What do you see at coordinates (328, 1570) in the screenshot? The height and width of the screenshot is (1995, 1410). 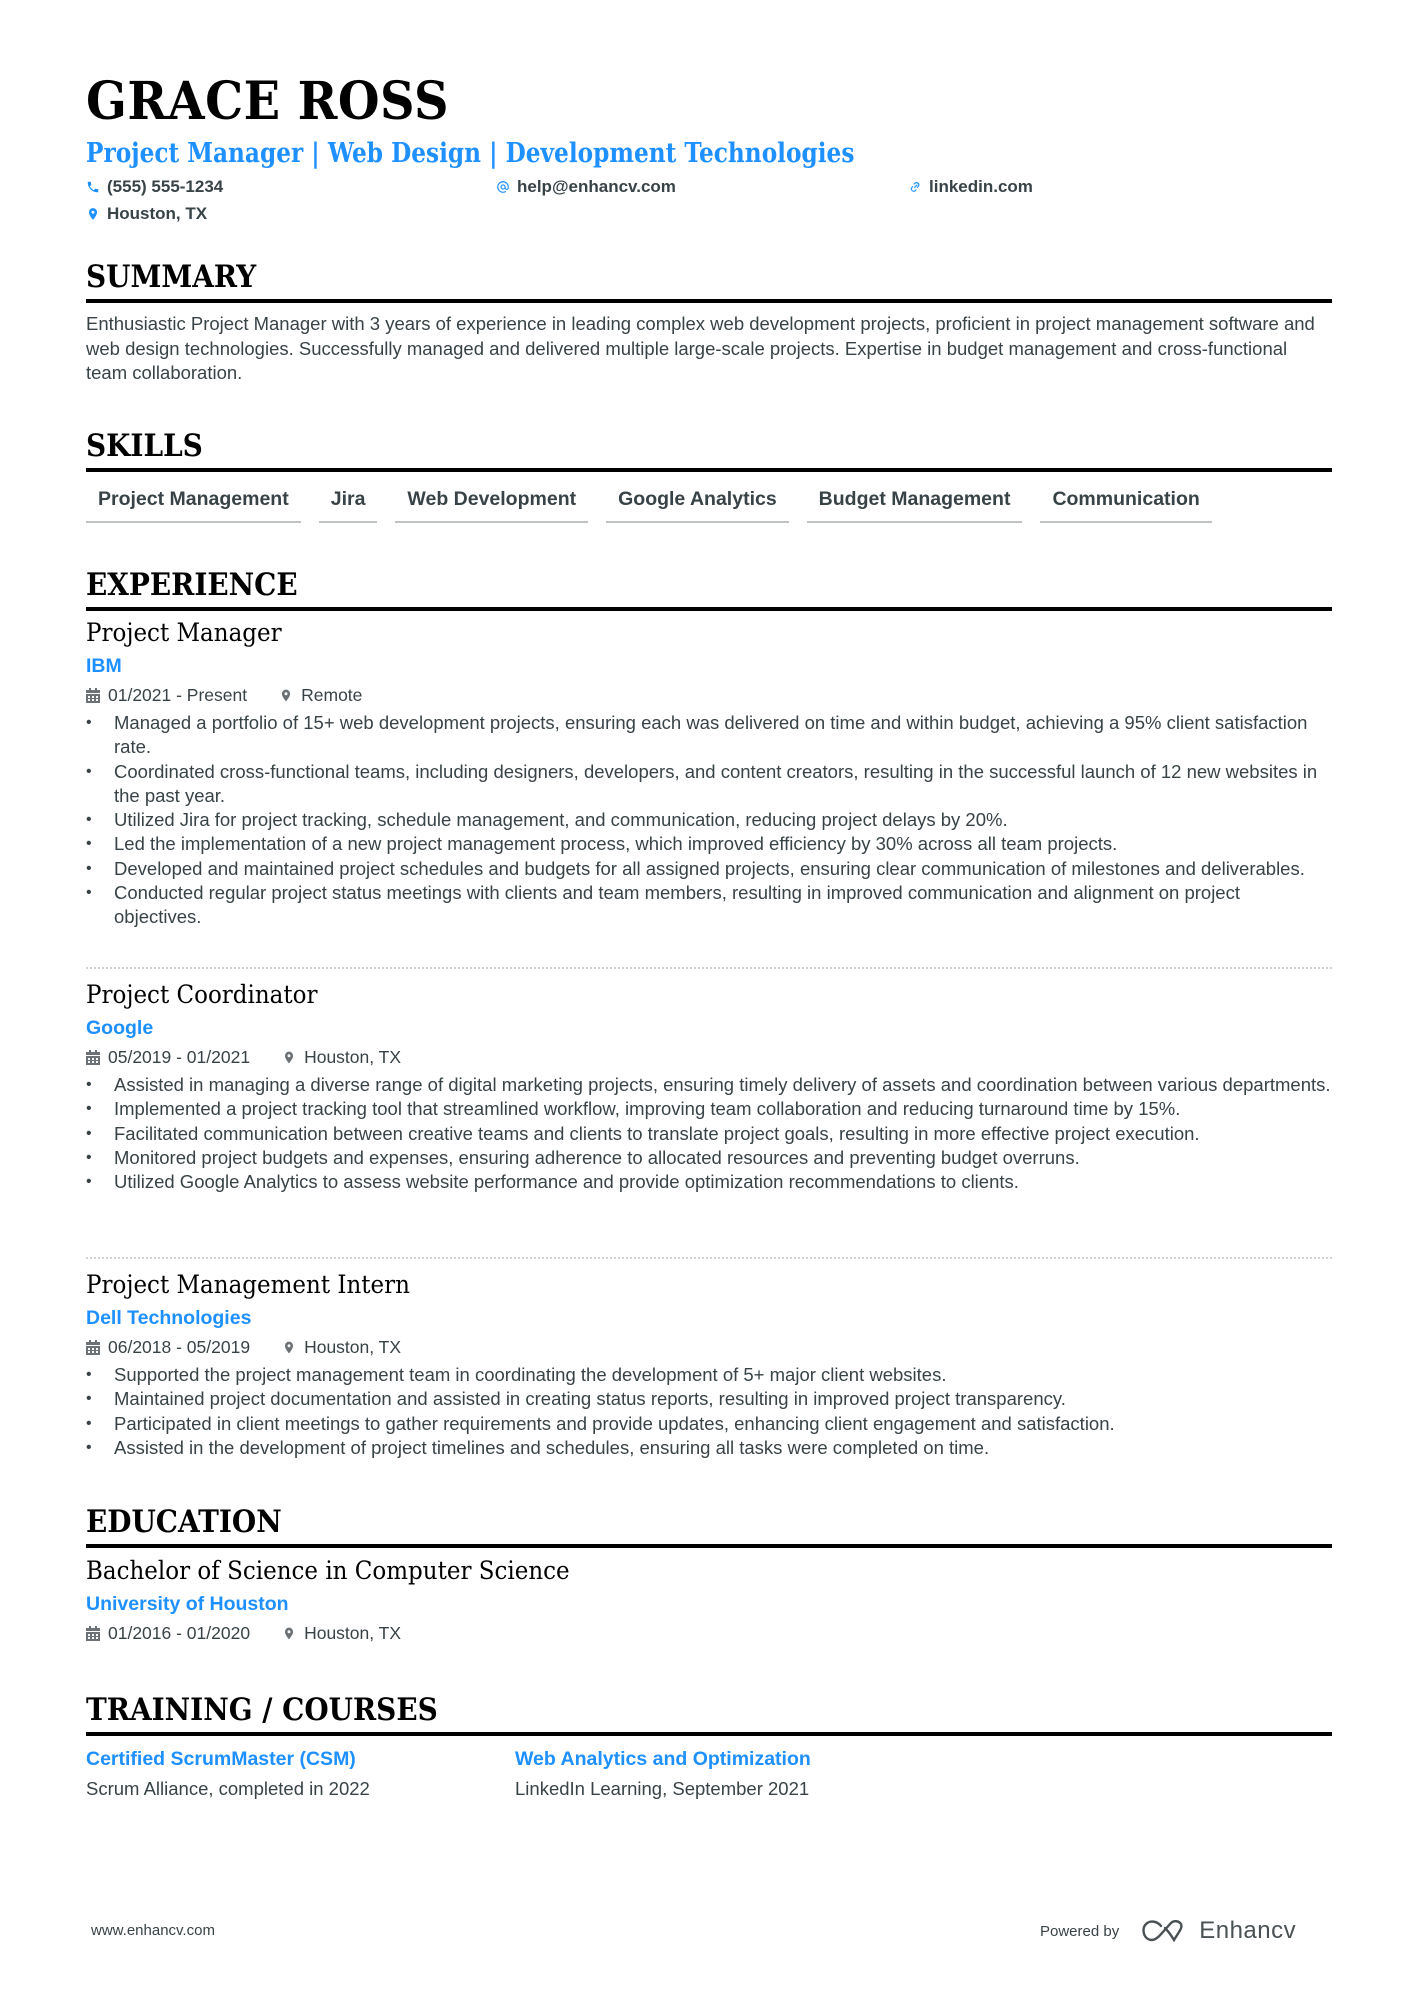 I see `degree-title: Bachelor of Science in Computer Science` at bounding box center [328, 1570].